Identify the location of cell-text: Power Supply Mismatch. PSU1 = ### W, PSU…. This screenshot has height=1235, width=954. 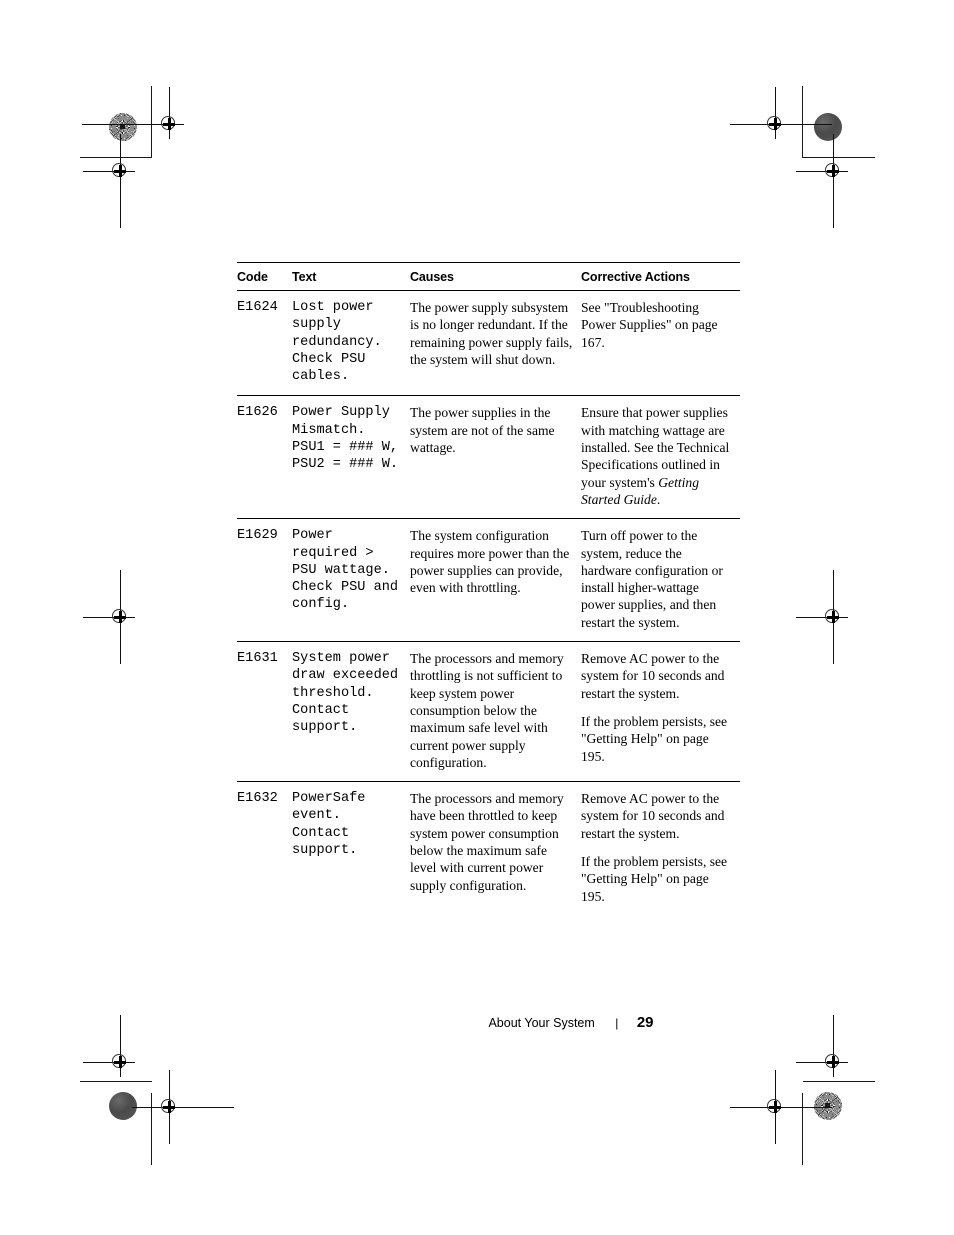
(351, 457).